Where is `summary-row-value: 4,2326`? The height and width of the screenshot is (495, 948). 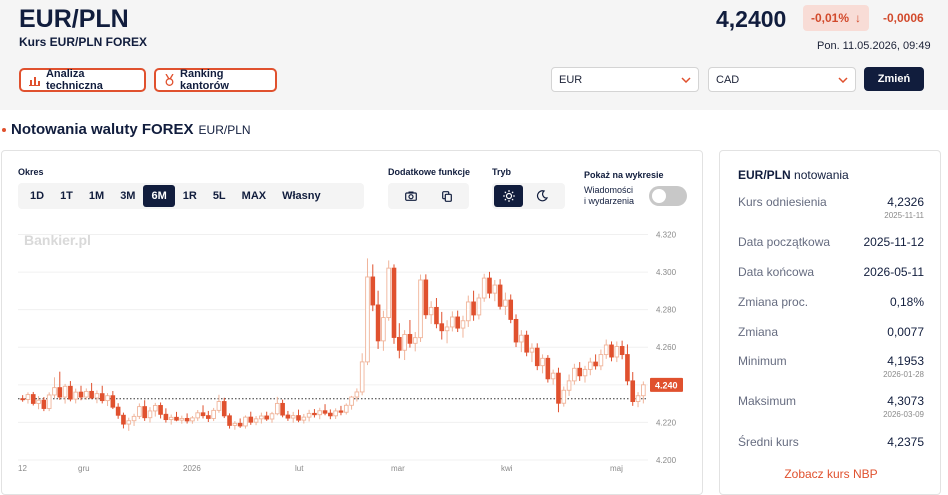
summary-row-value: 4,2326 is located at coordinates (905, 202).